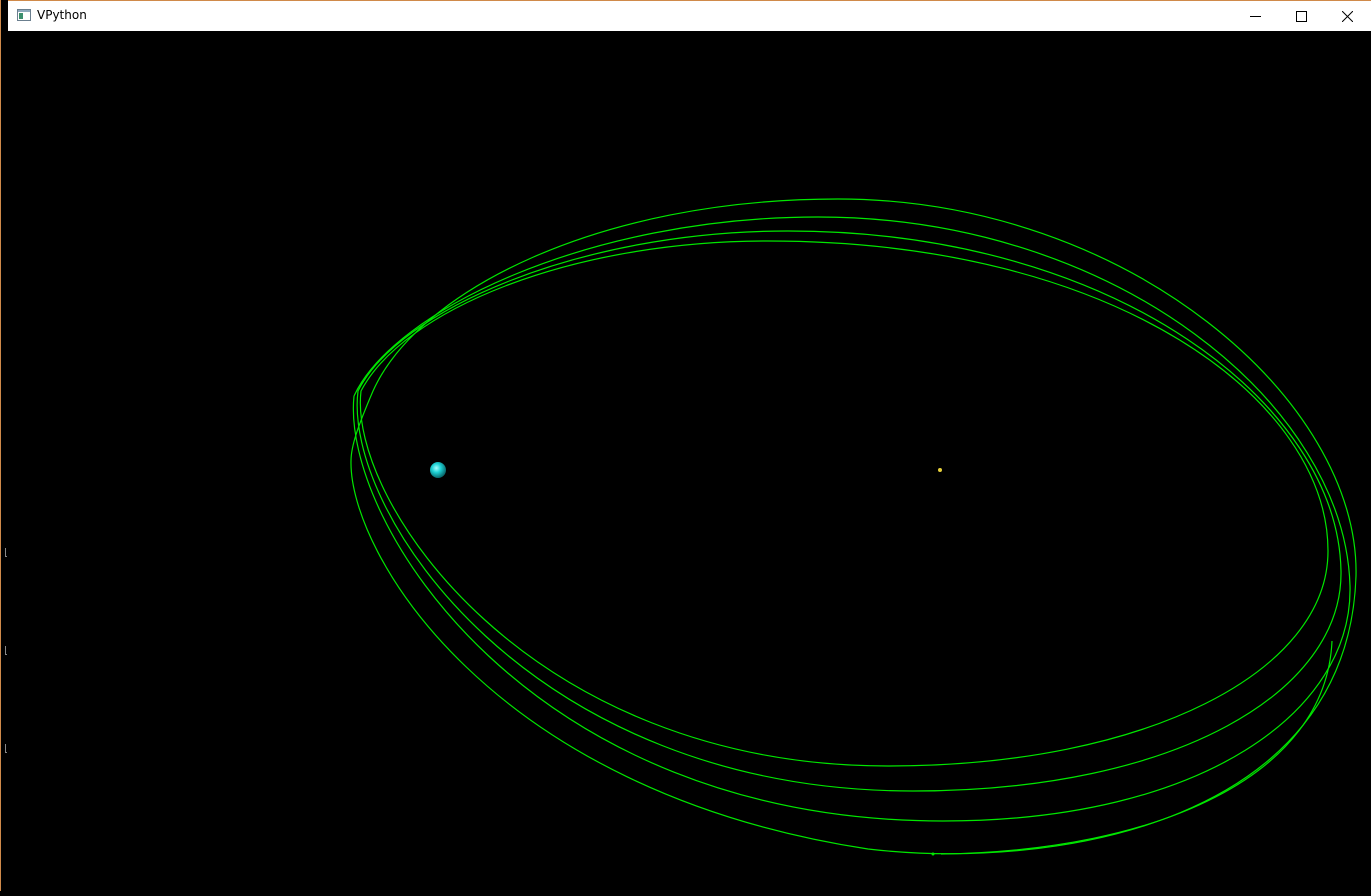  Describe the element at coordinates (940, 470) in the screenshot. I see `star-sphere` at that location.